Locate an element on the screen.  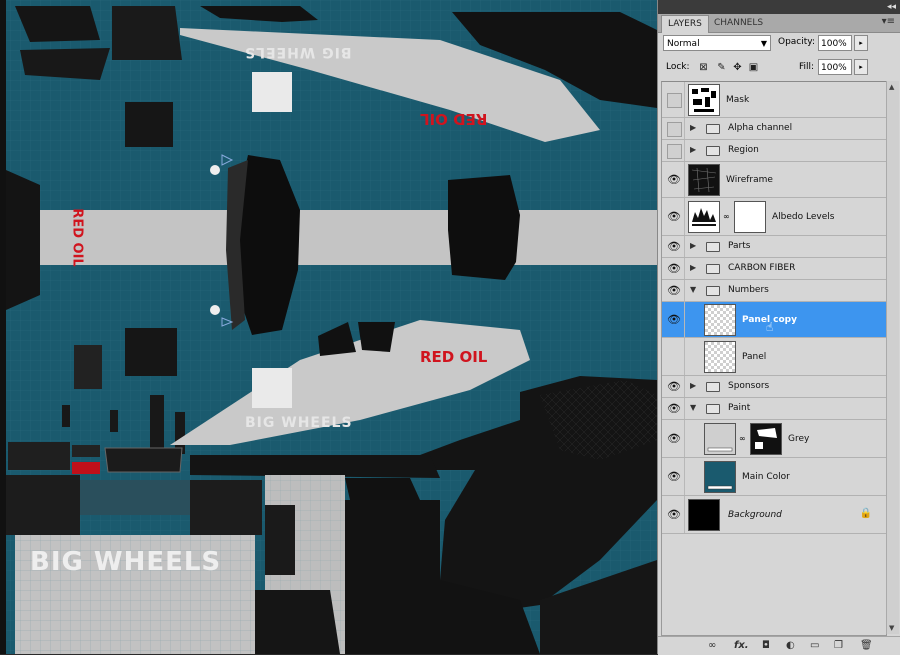
lock-all-icon: ▣ is located at coordinates (753, 67).